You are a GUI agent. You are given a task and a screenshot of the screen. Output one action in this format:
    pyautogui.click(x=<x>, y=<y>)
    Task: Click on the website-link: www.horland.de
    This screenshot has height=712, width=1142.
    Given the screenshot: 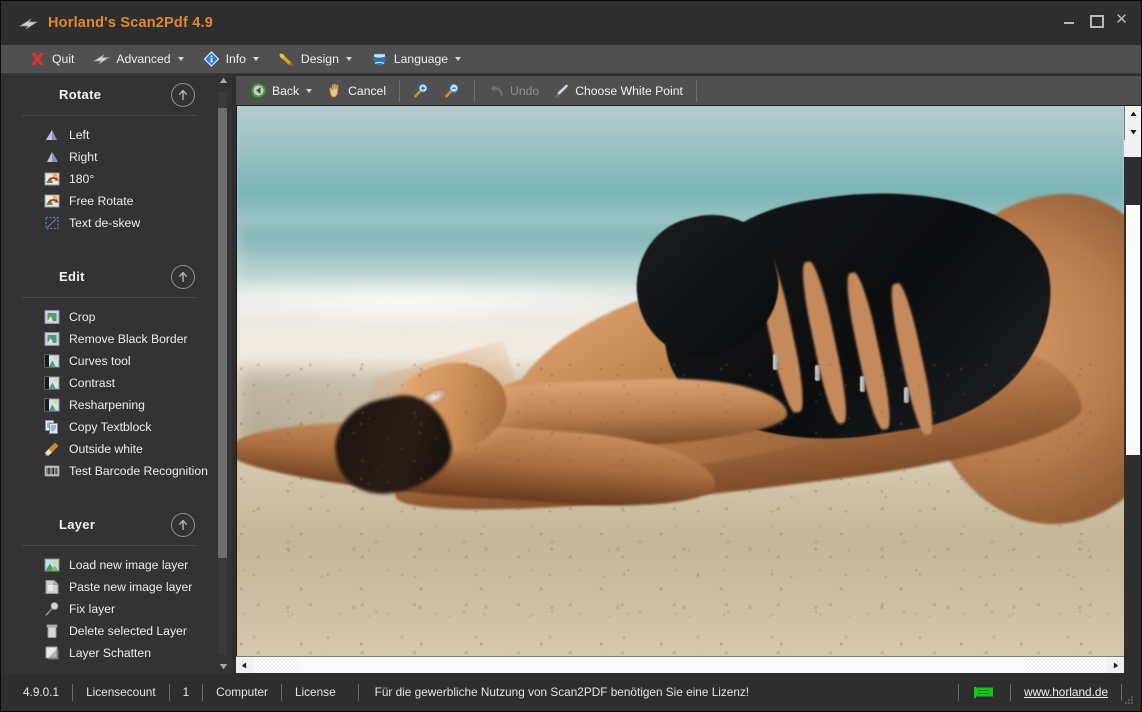 What is the action you would take?
    pyautogui.click(x=1066, y=692)
    